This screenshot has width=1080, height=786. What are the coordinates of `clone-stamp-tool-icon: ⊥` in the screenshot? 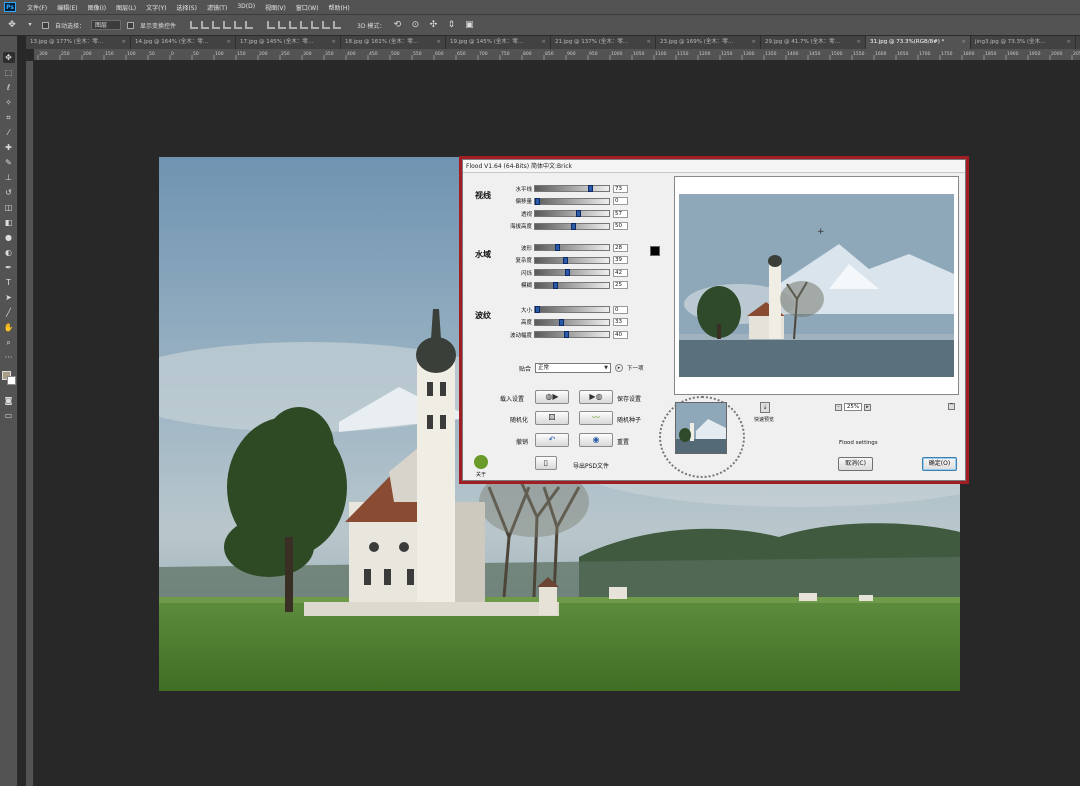 It's located at (9, 177).